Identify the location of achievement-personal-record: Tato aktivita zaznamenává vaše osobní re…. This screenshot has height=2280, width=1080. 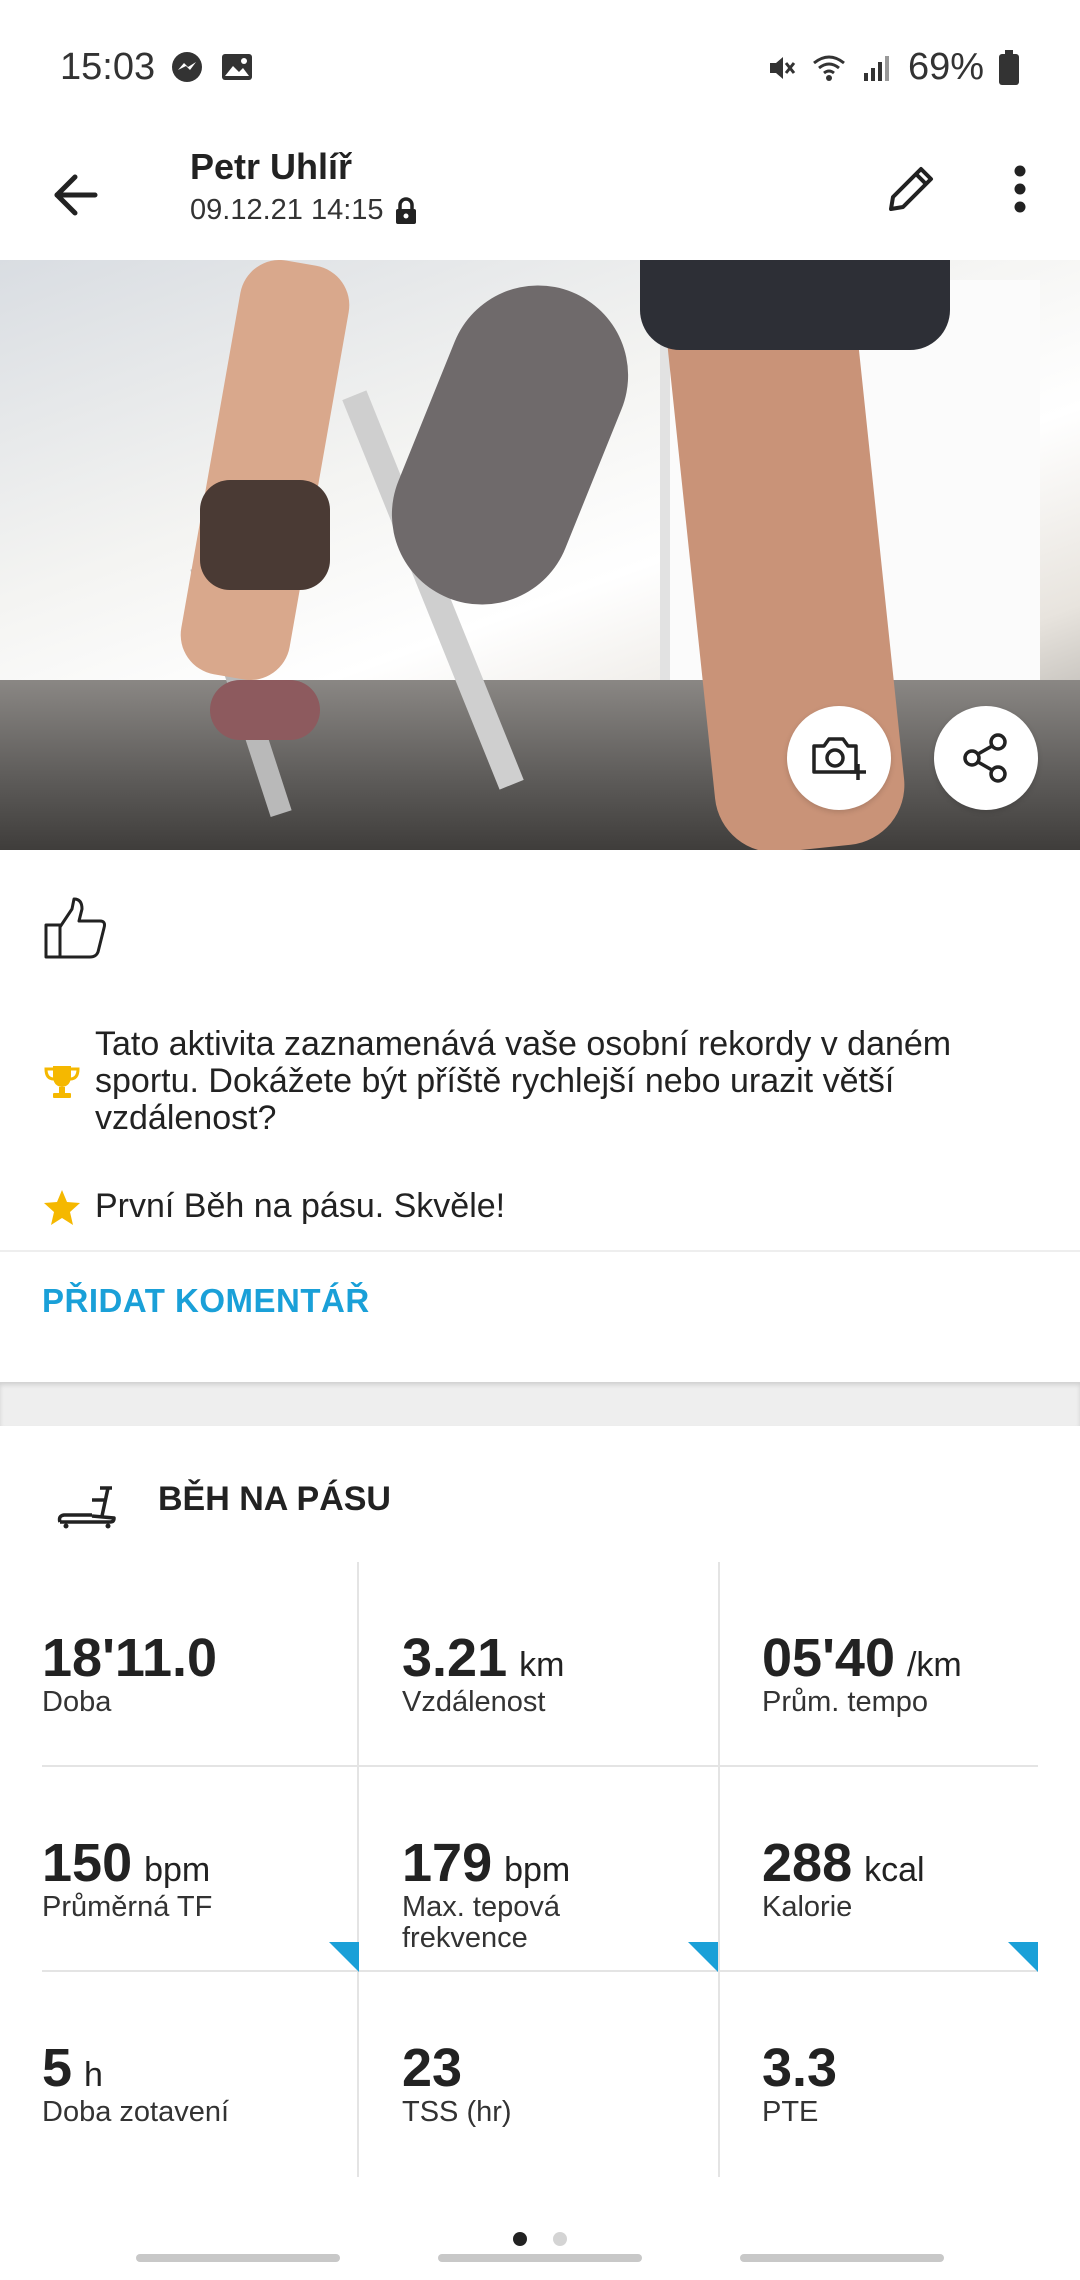
(548, 1081).